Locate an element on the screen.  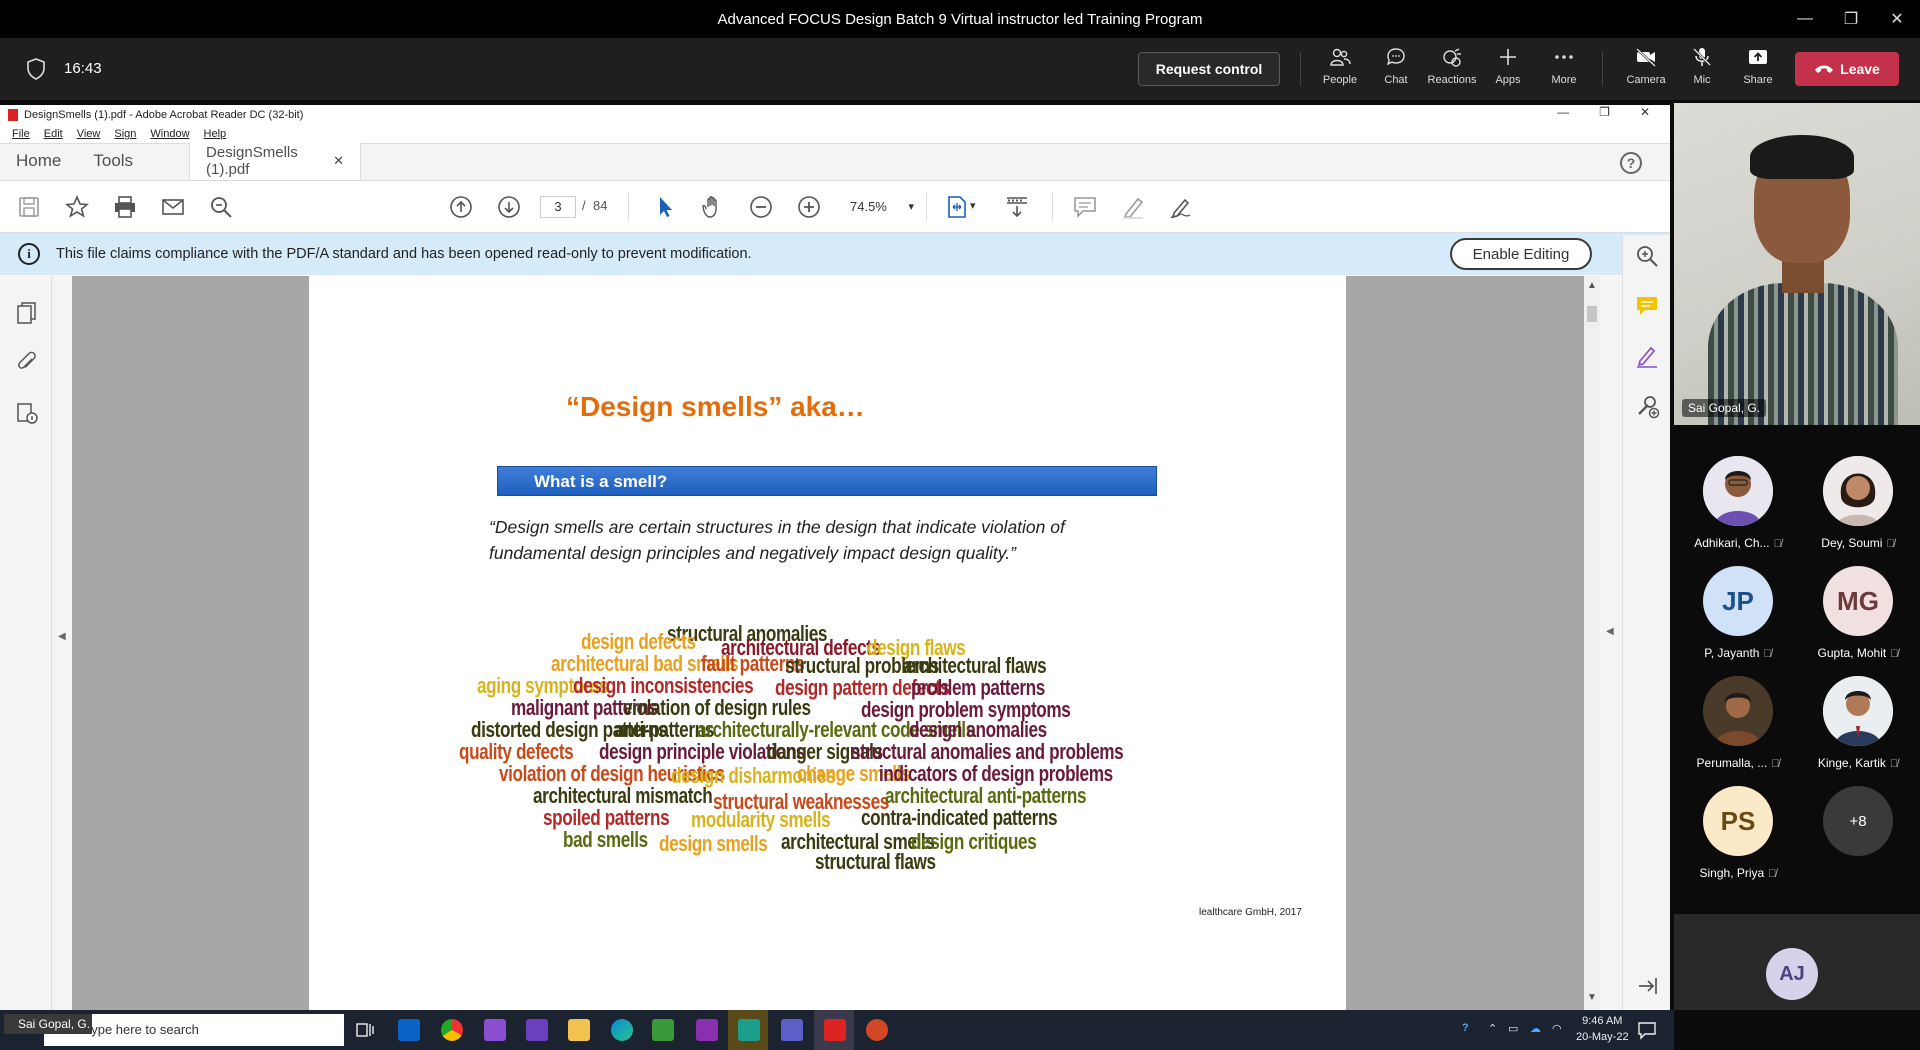
enable-editing-button: Enable Editing is located at coordinates (1521, 254).